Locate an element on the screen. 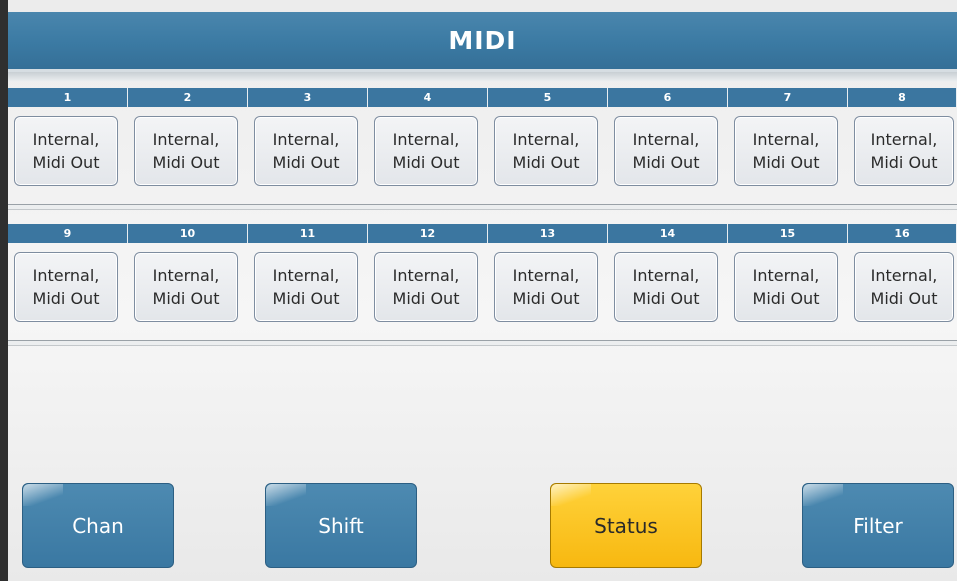 This screenshot has height=581, width=957. channel-8-routing-button: Internal, Midi Out is located at coordinates (904, 151).